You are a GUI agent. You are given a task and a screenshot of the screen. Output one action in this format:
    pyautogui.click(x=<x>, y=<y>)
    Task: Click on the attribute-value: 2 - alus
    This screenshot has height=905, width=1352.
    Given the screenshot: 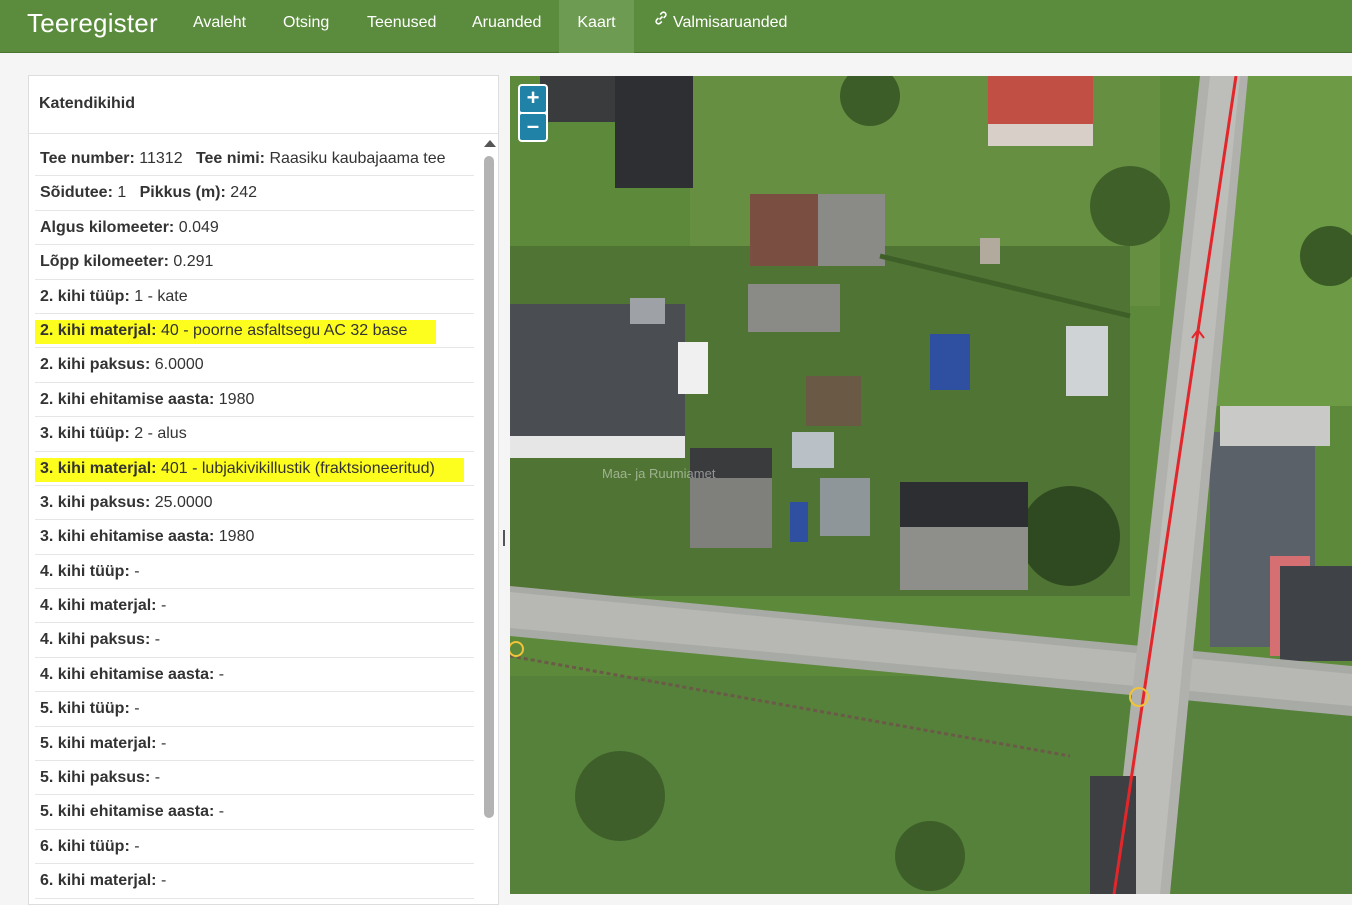 What is the action you would take?
    pyautogui.click(x=160, y=434)
    